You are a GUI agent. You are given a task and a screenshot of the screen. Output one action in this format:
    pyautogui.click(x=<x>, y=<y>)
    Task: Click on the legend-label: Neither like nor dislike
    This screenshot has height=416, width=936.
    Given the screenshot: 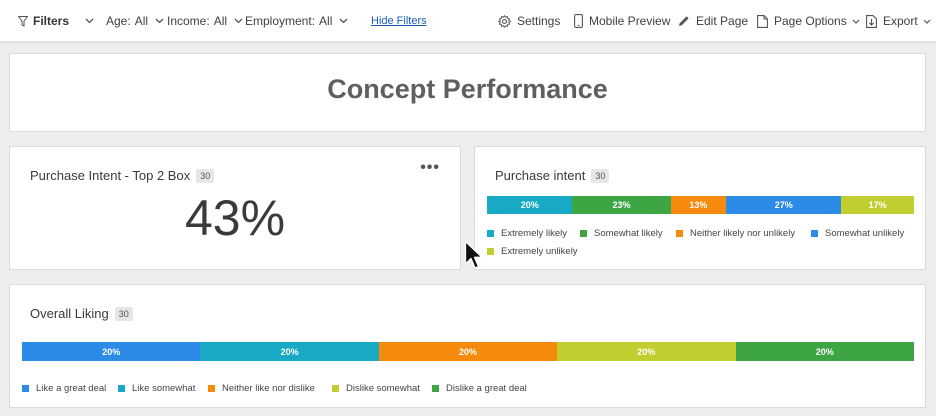 What is the action you would take?
    pyautogui.click(x=268, y=388)
    